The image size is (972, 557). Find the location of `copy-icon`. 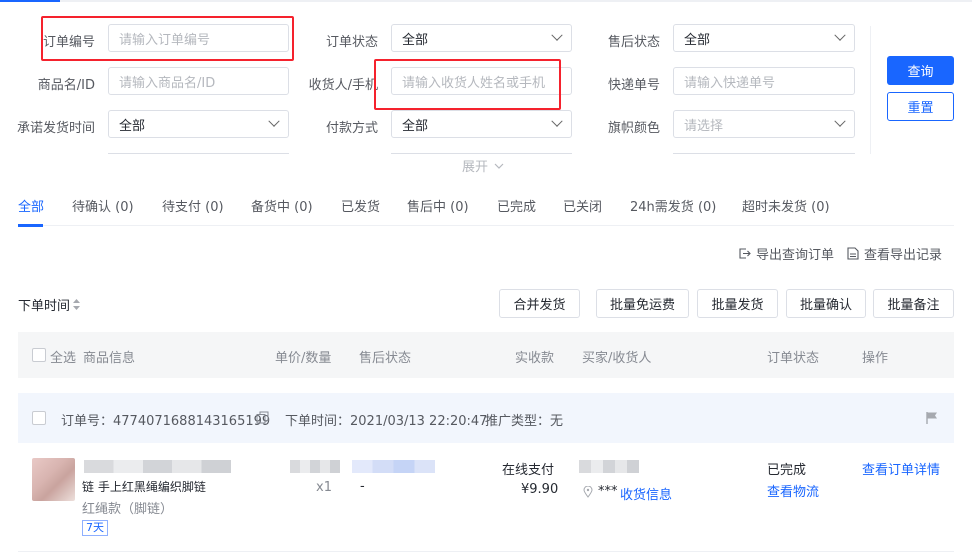

copy-icon is located at coordinates (262, 417).